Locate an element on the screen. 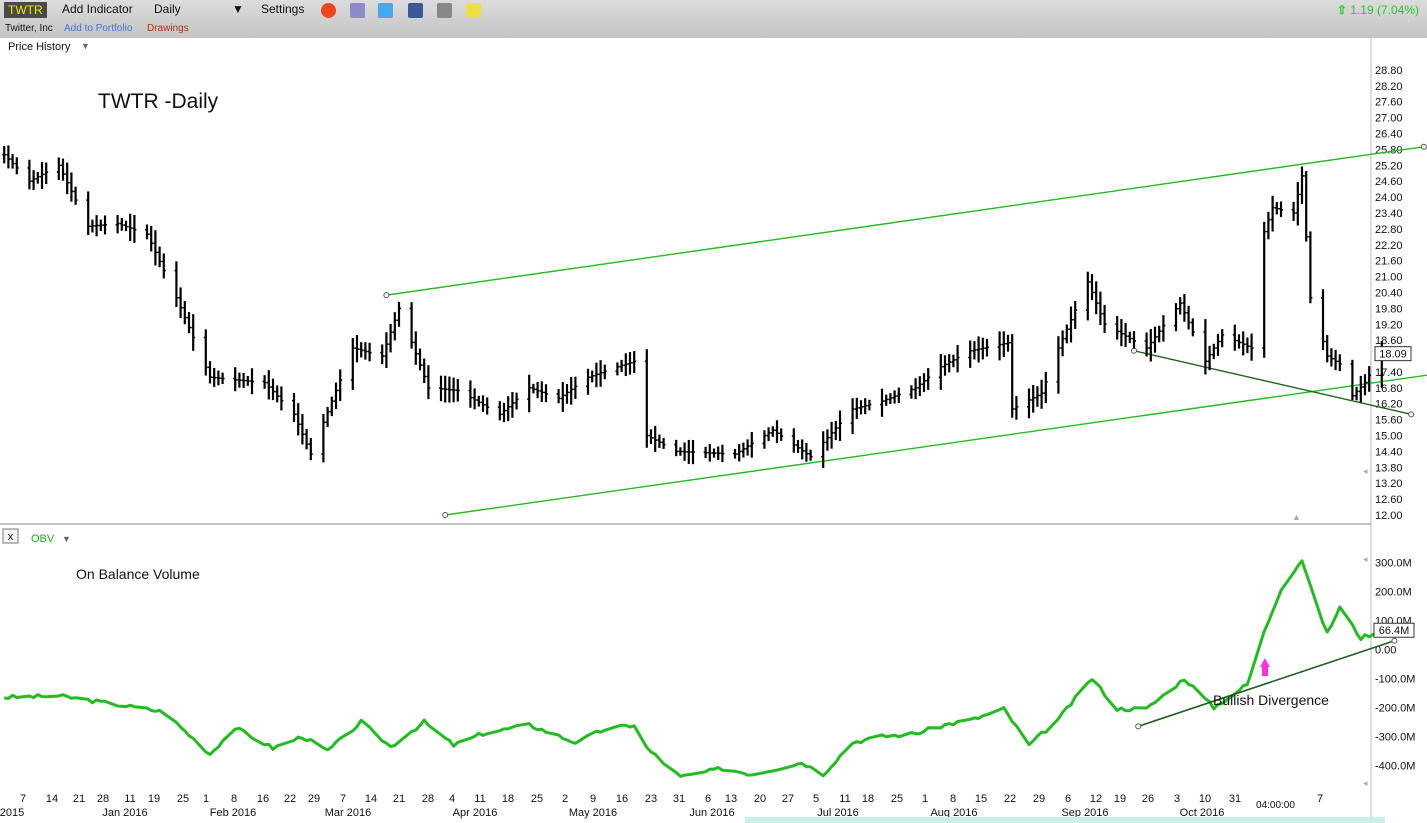 This screenshot has width=1427, height=823. x-day-tick-label: 19 is located at coordinates (154, 799).